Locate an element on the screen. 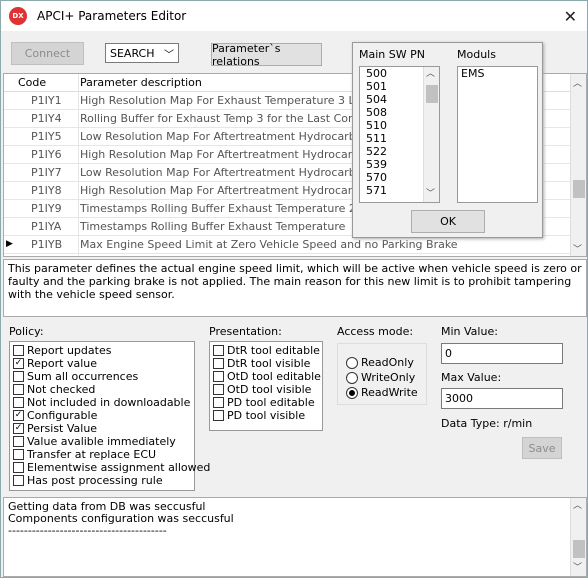 Image resolution: width=588 pixels, height=578 pixels. access-mode-radio: WriteOnly is located at coordinates (380, 377).